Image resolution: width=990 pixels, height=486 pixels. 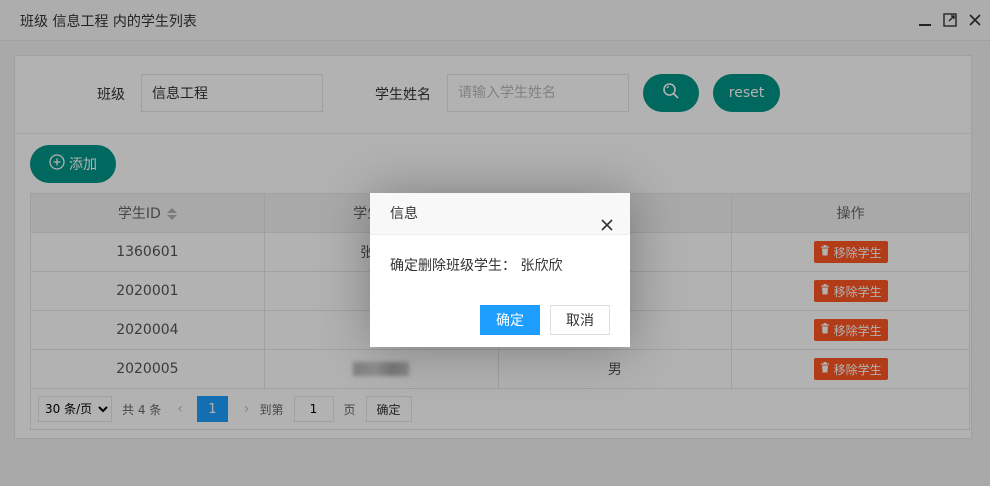 What do you see at coordinates (545, 320) in the screenshot?
I see `dialog-footer: 确定 取消` at bounding box center [545, 320].